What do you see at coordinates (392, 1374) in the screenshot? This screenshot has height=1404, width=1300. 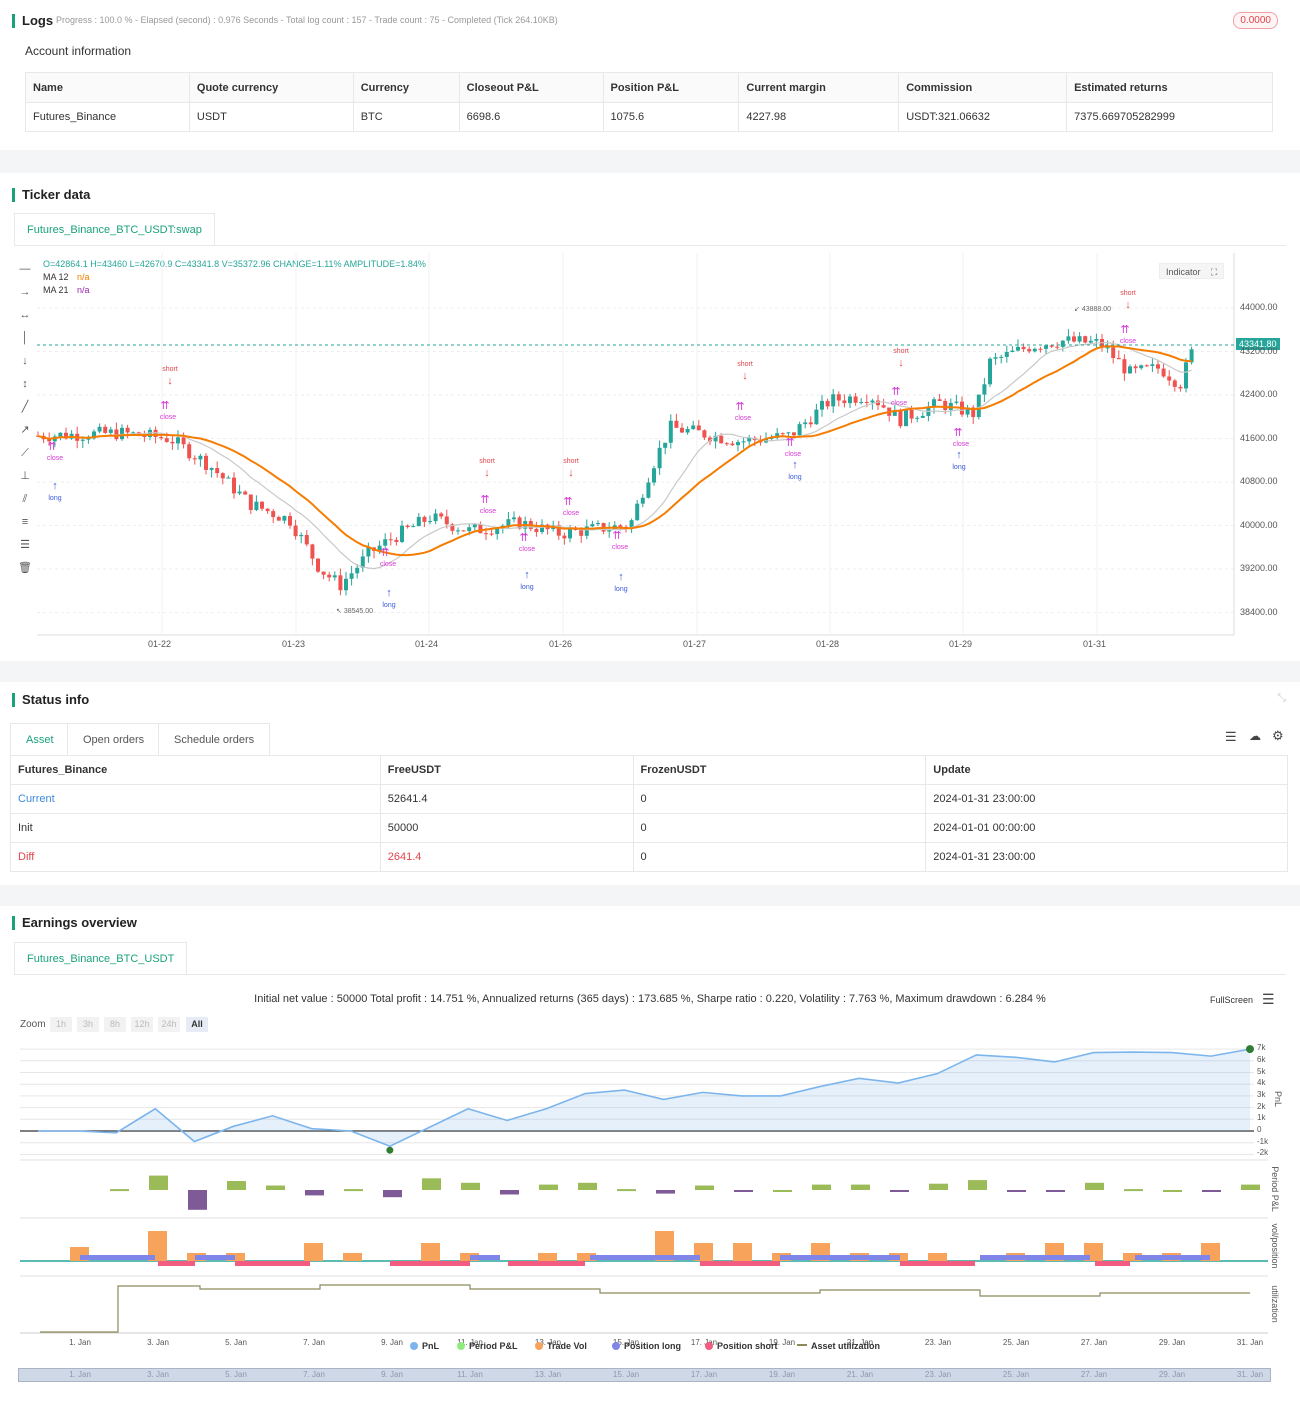 I see `nav-x-tick: 9. Jan` at bounding box center [392, 1374].